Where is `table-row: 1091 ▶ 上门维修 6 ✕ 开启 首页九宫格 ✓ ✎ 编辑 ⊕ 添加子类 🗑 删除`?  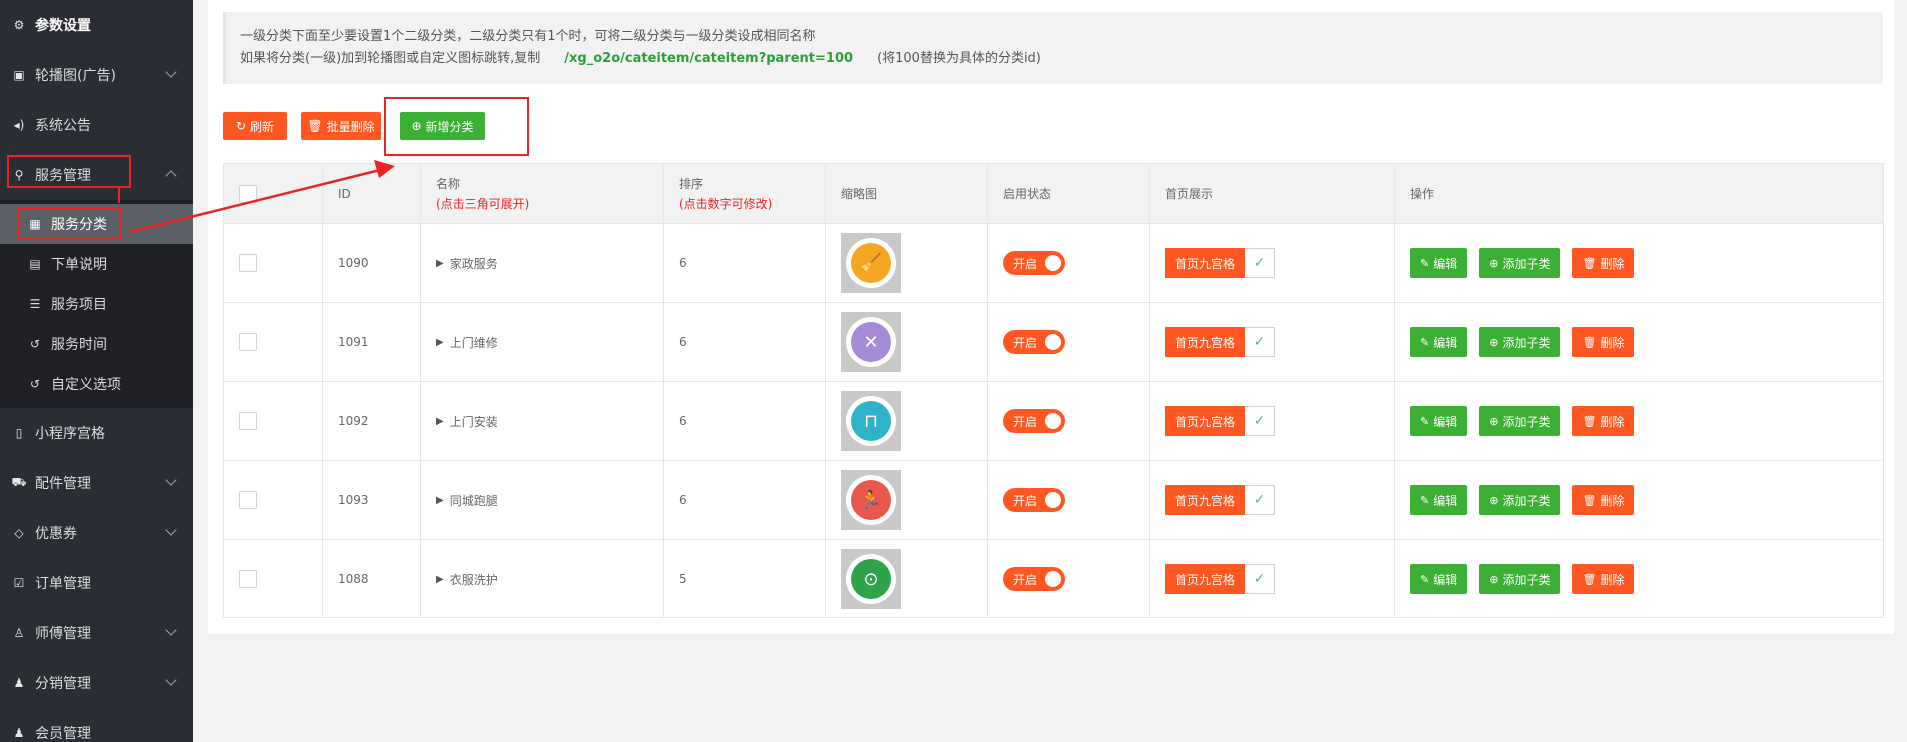
table-row: 1091 ▶ 上门维修 6 ✕ 开启 首页九宫格 ✓ ✎ 编辑 ⊕ 添加子类 🗑 删除 is located at coordinates (1053, 341).